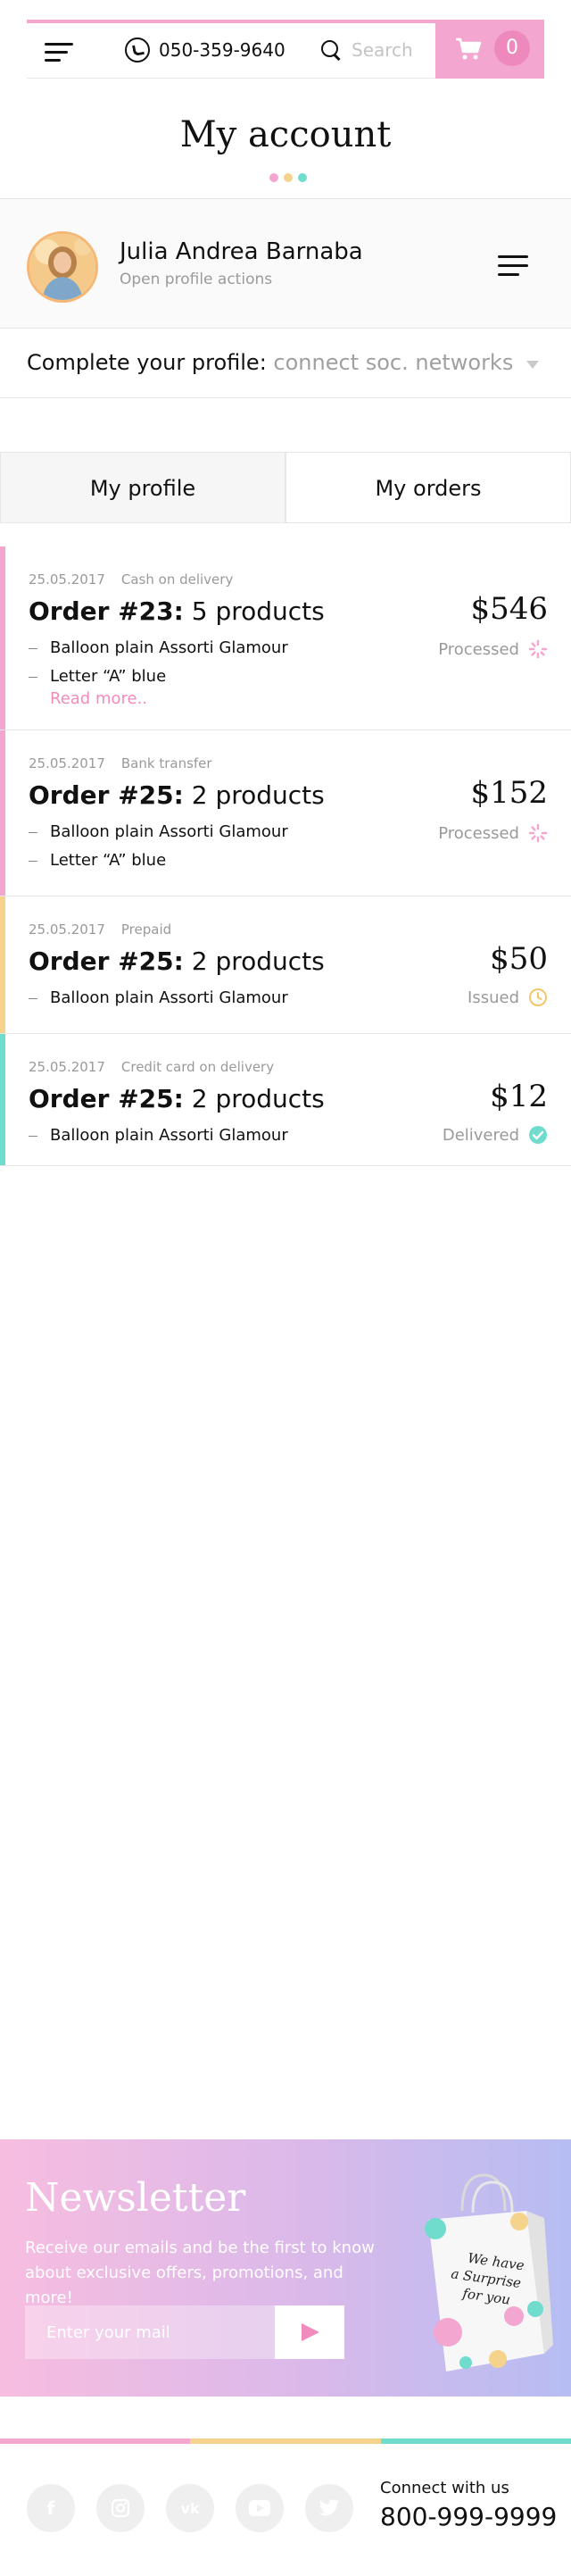  I want to click on order-status-label: Delivered, so click(480, 1135).